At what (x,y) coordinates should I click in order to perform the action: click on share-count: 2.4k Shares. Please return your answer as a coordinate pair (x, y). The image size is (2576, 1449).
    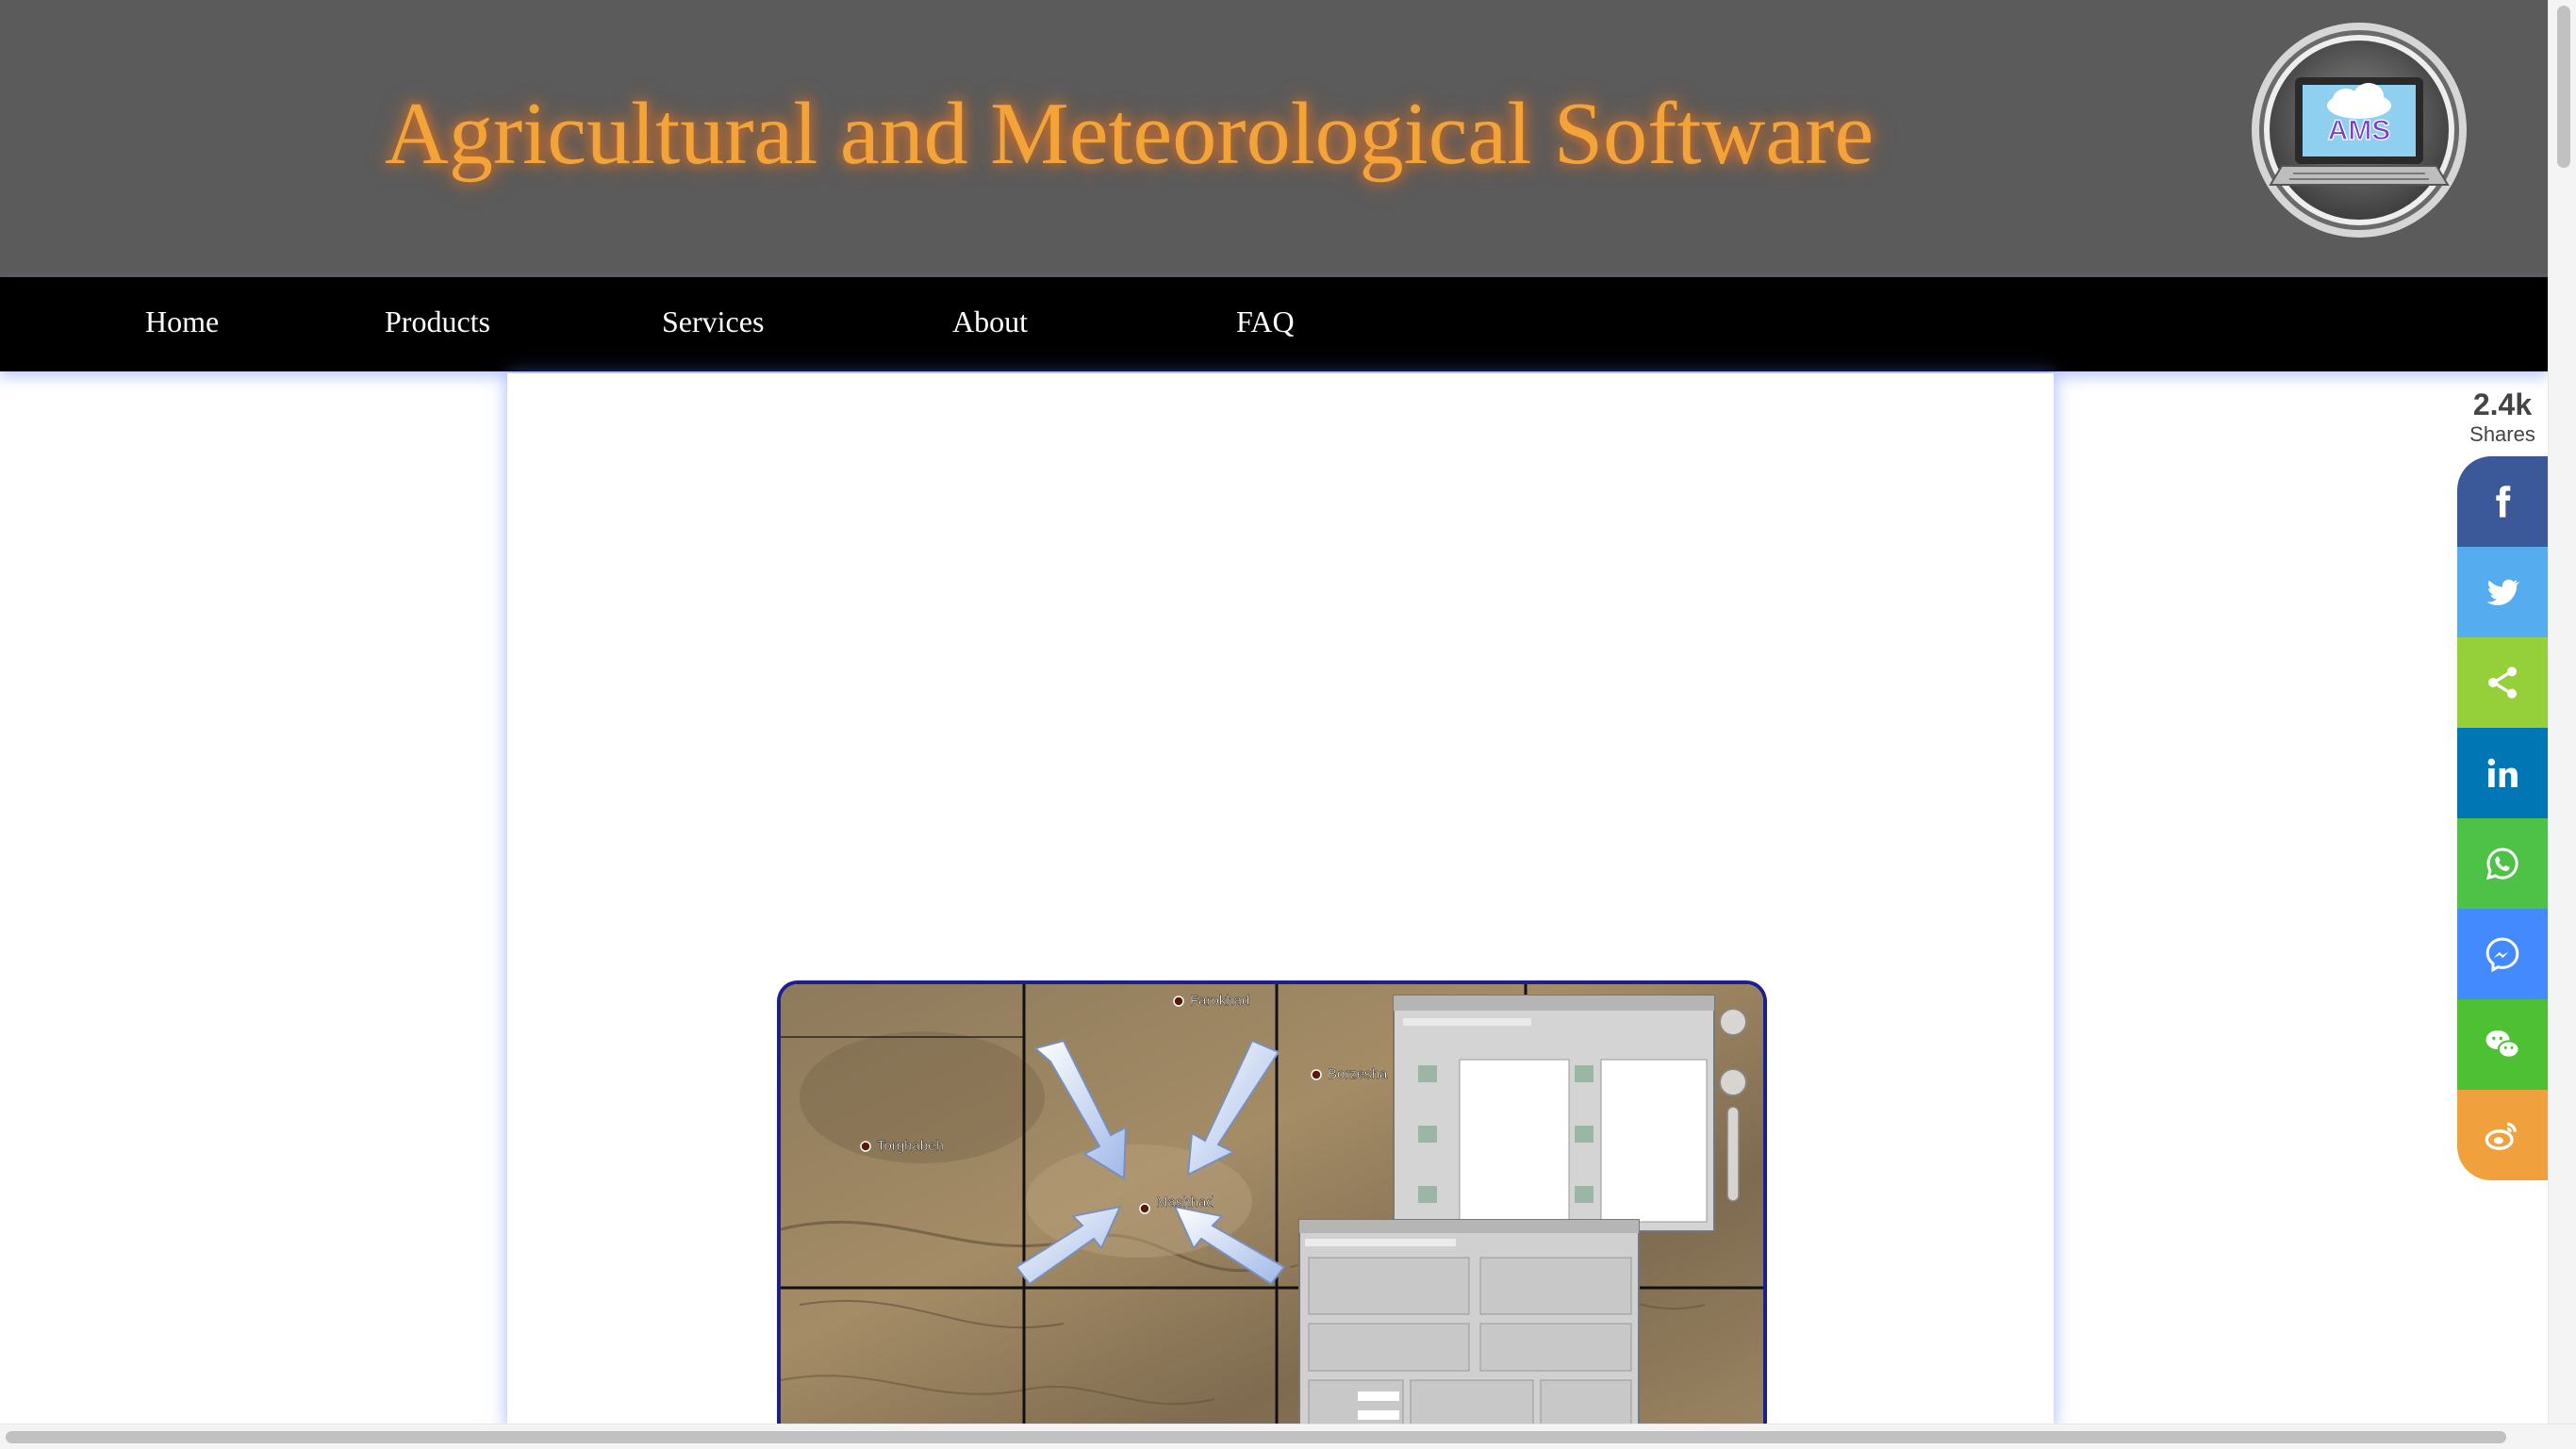
    Looking at the image, I should click on (2502, 417).